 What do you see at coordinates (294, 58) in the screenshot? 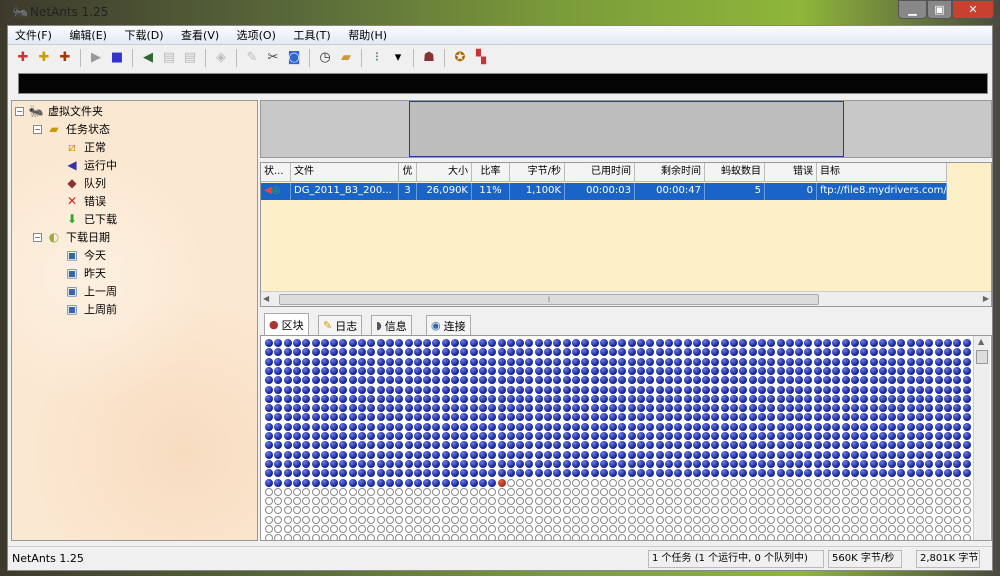
I see `browser-icon: ◙` at bounding box center [294, 58].